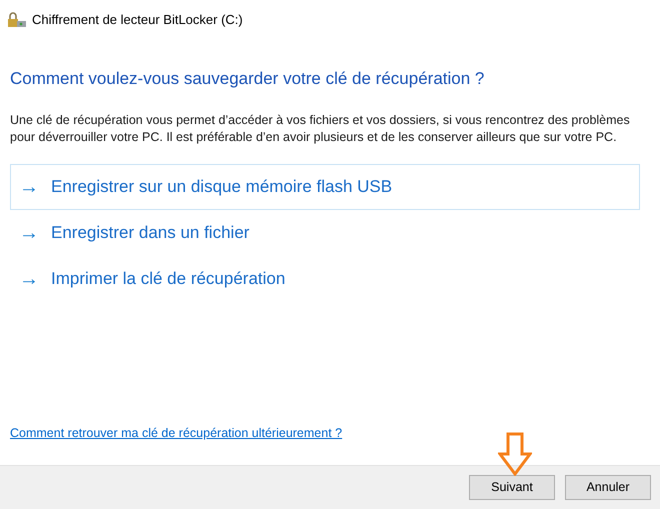  What do you see at coordinates (512, 487) in the screenshot?
I see `next-button: Suivant` at bounding box center [512, 487].